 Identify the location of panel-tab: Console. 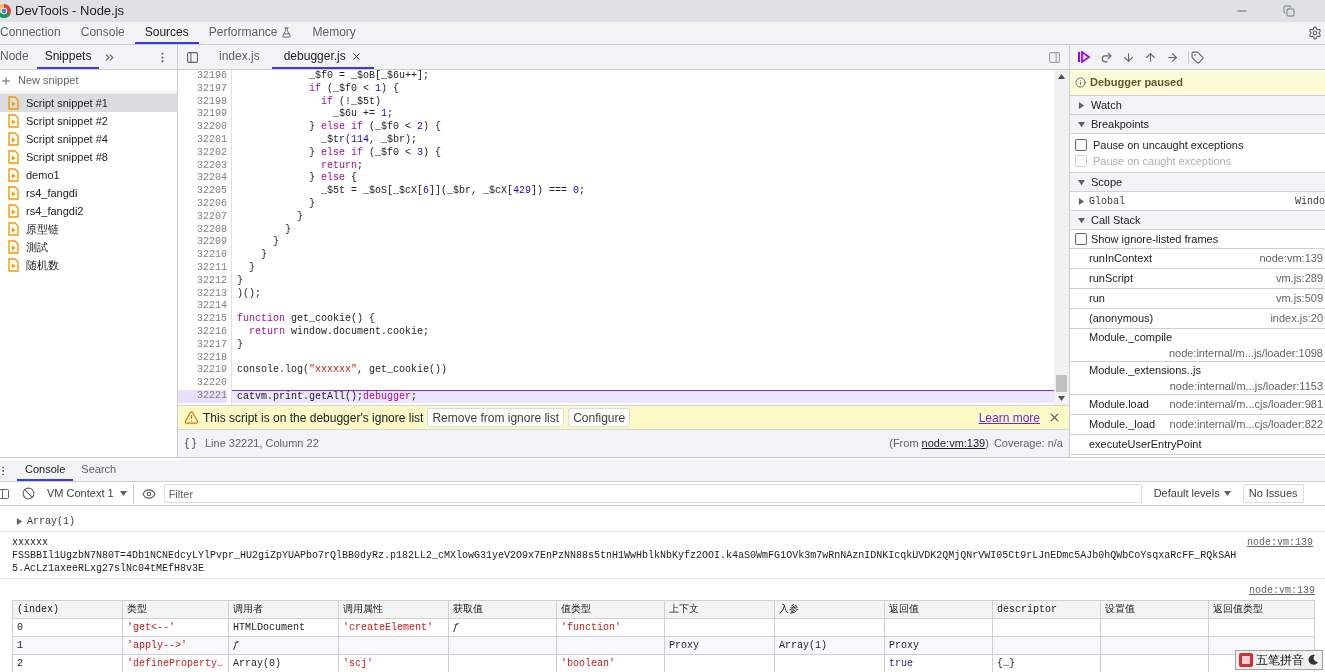
(102, 33).